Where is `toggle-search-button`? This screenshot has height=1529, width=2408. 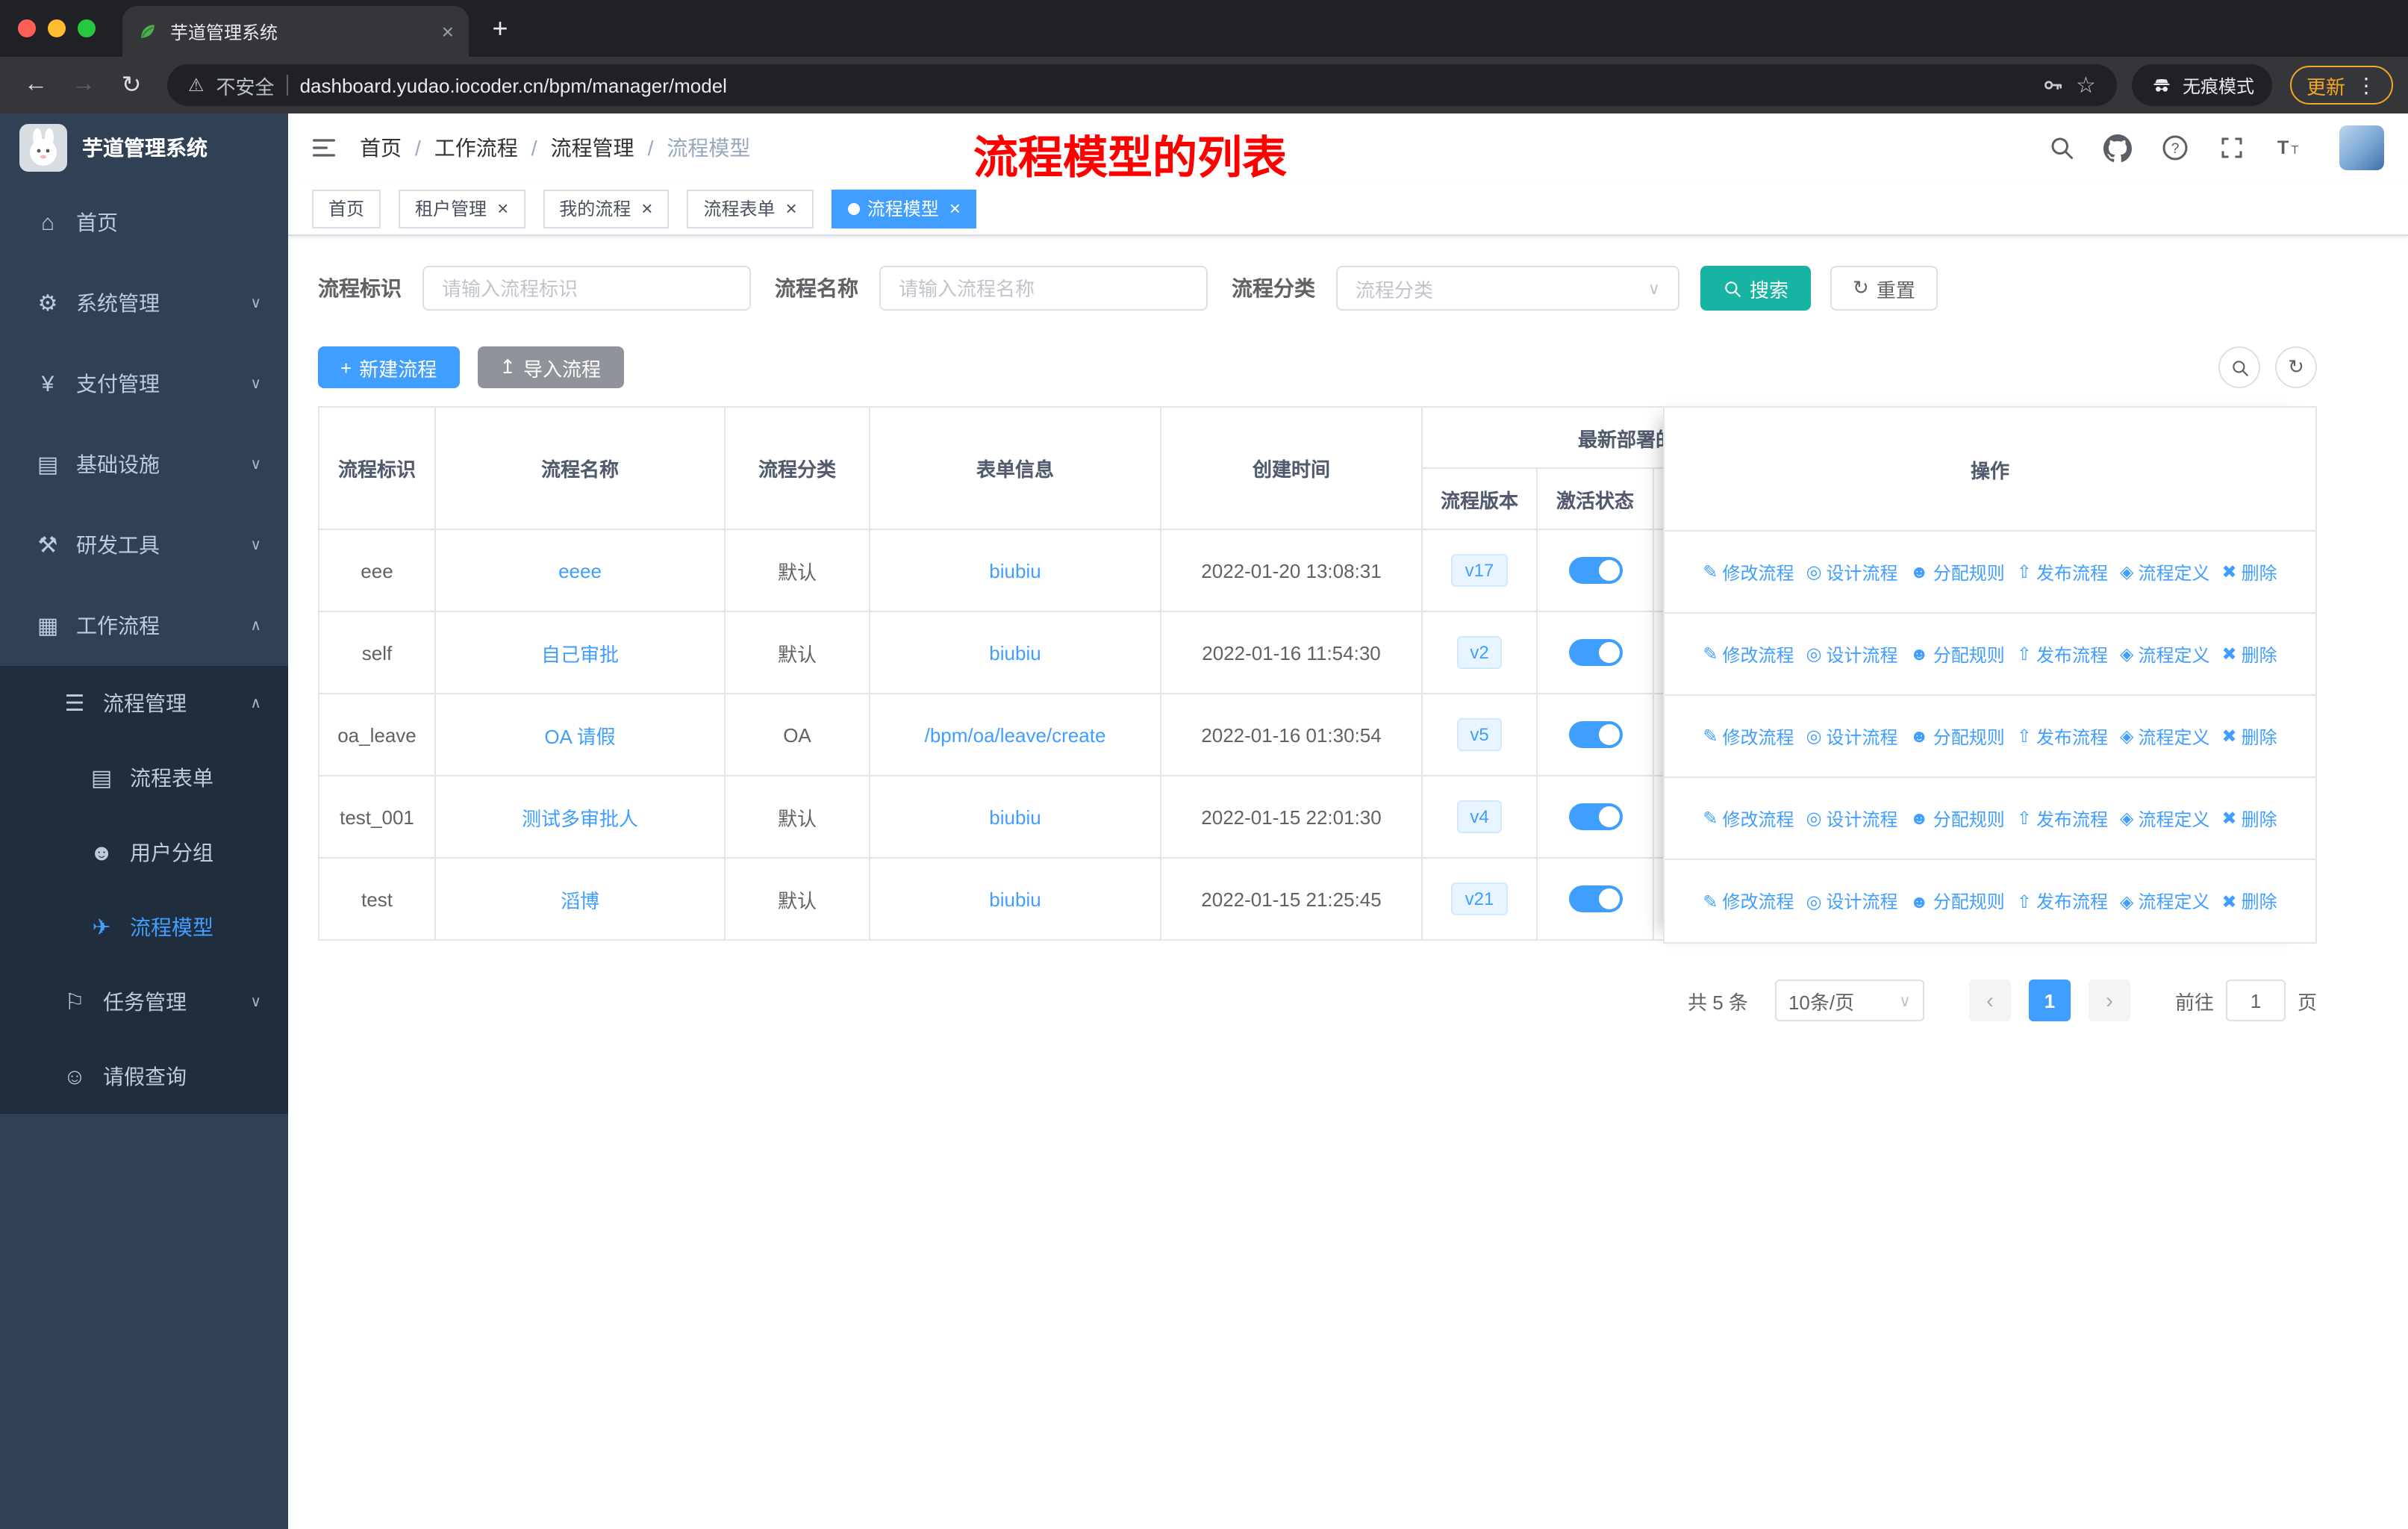
toggle-search-button is located at coordinates (2239, 367).